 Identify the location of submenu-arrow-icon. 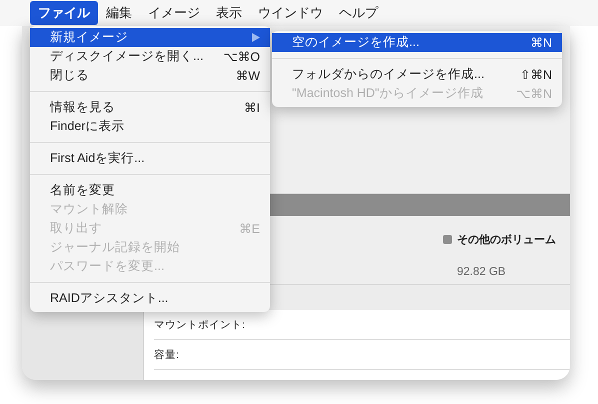
(256, 37).